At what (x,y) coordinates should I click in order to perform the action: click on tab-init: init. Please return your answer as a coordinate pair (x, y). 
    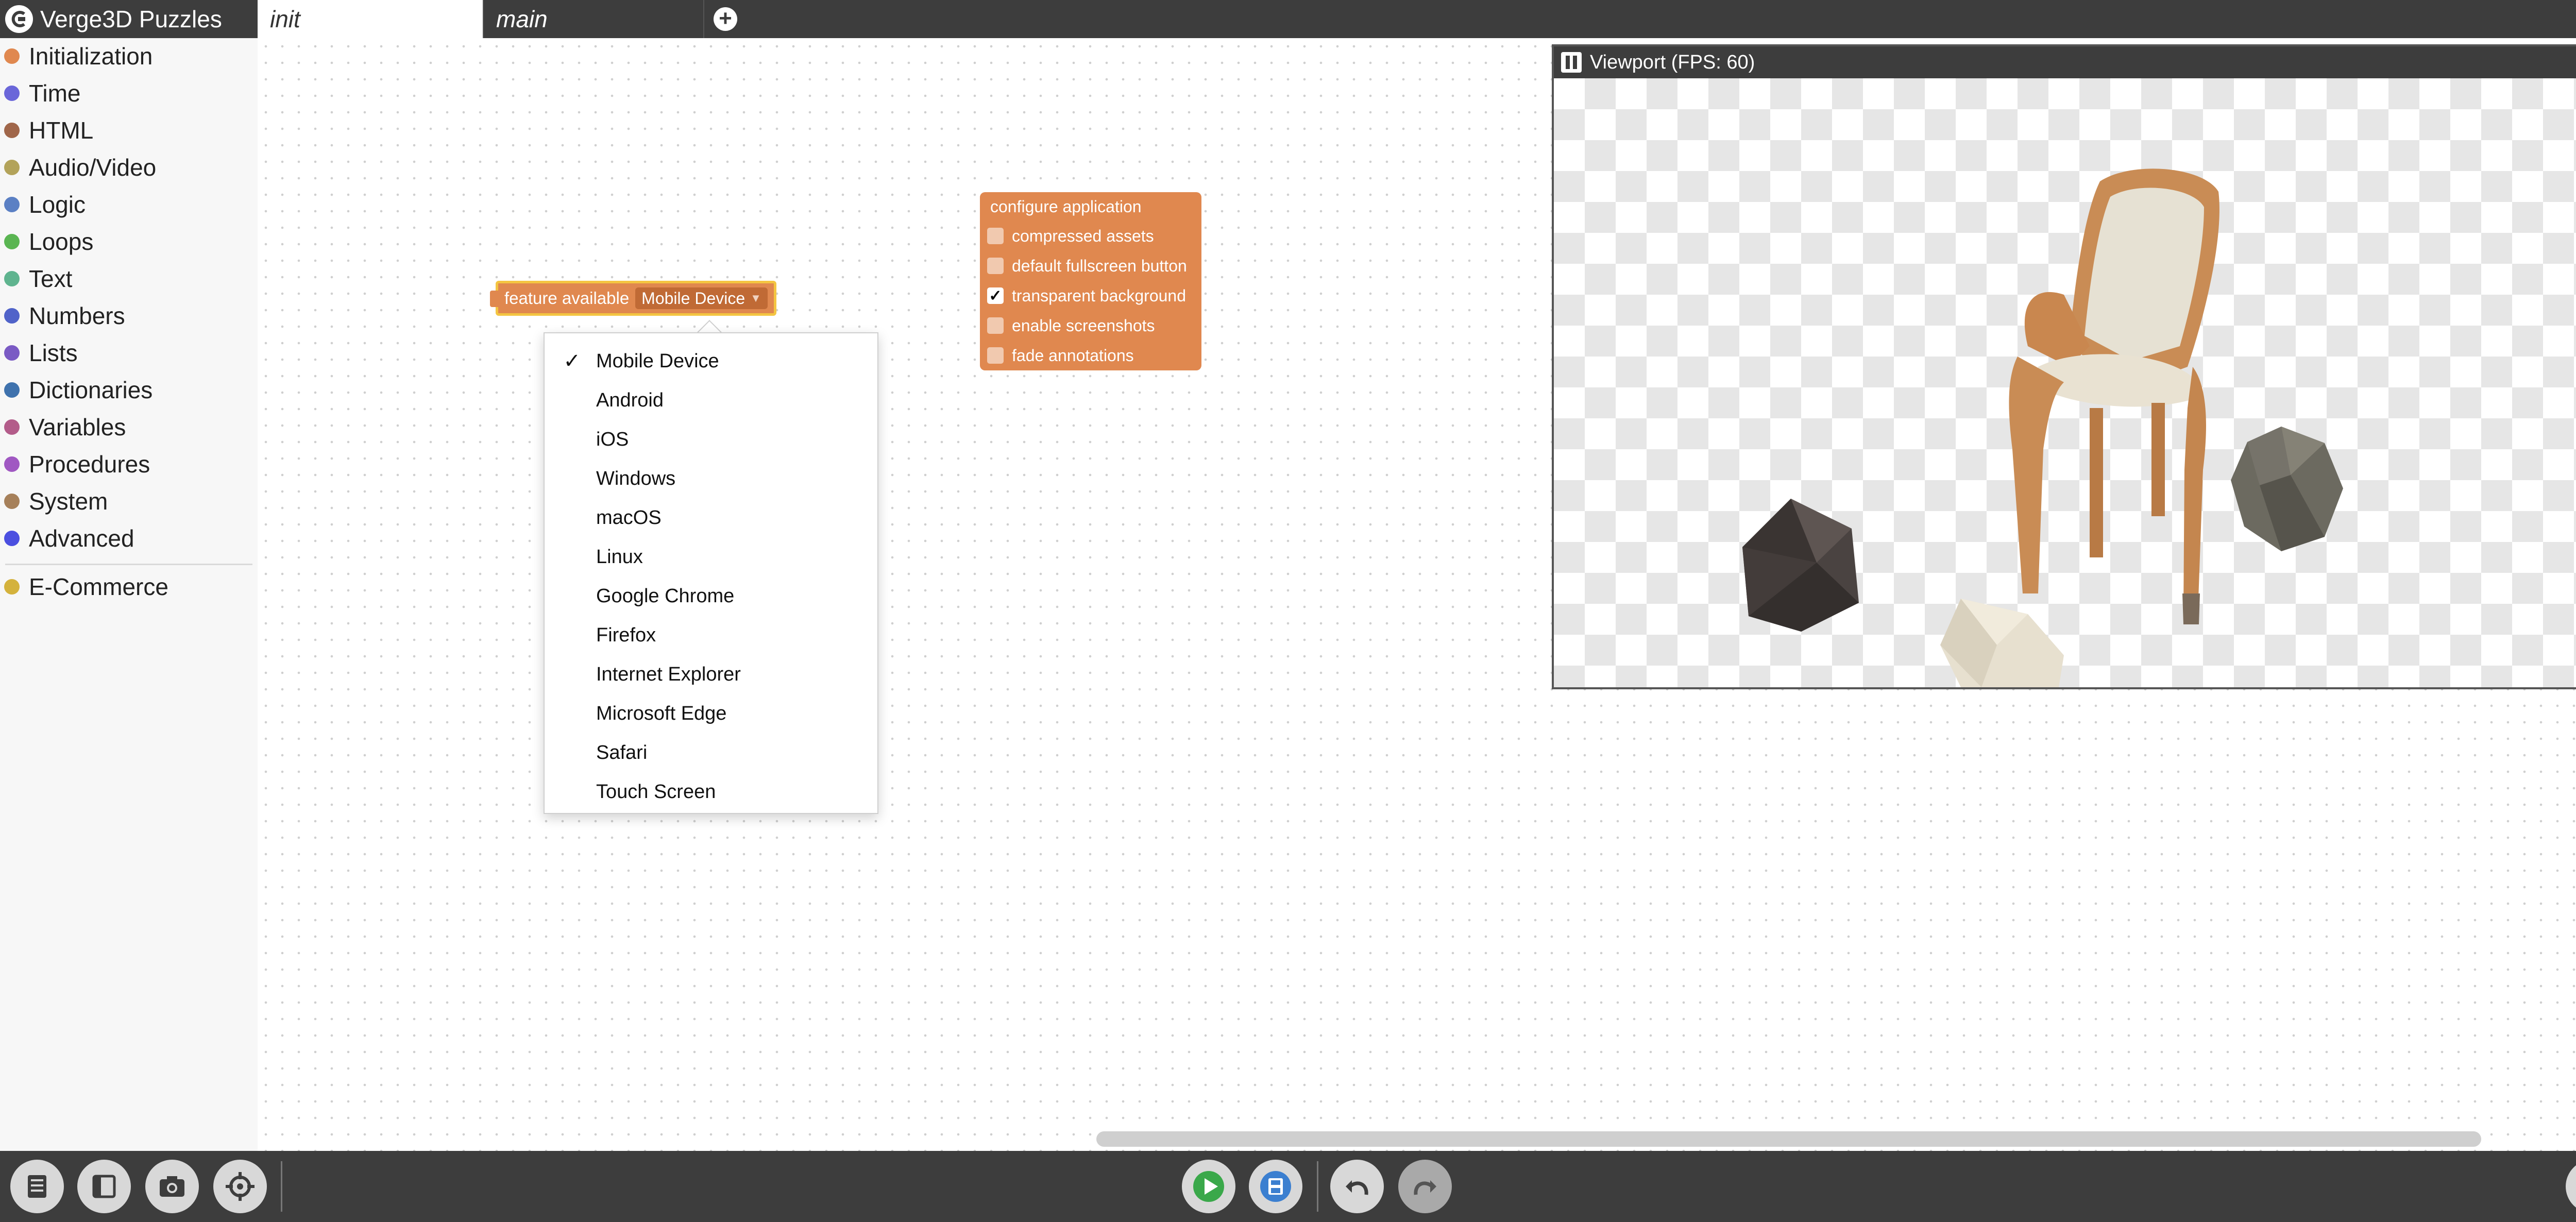
    Looking at the image, I should click on (370, 19).